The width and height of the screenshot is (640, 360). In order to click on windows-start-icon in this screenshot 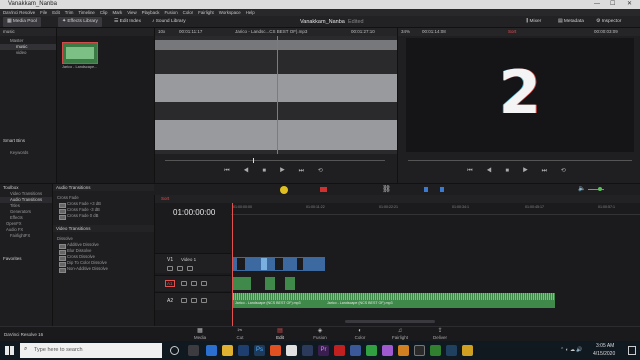, I will do `click(9, 350)`.